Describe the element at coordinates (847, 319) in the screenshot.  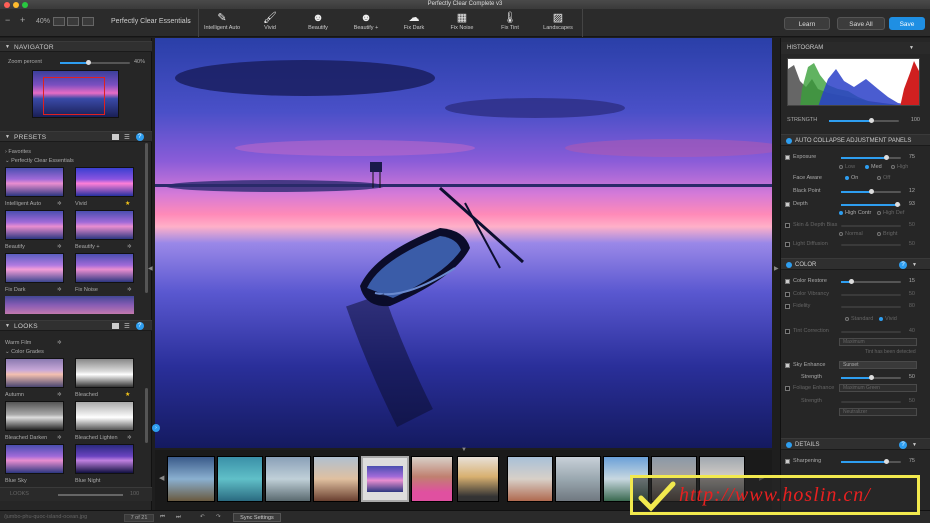
I see `fidelity-standard-radio` at that location.